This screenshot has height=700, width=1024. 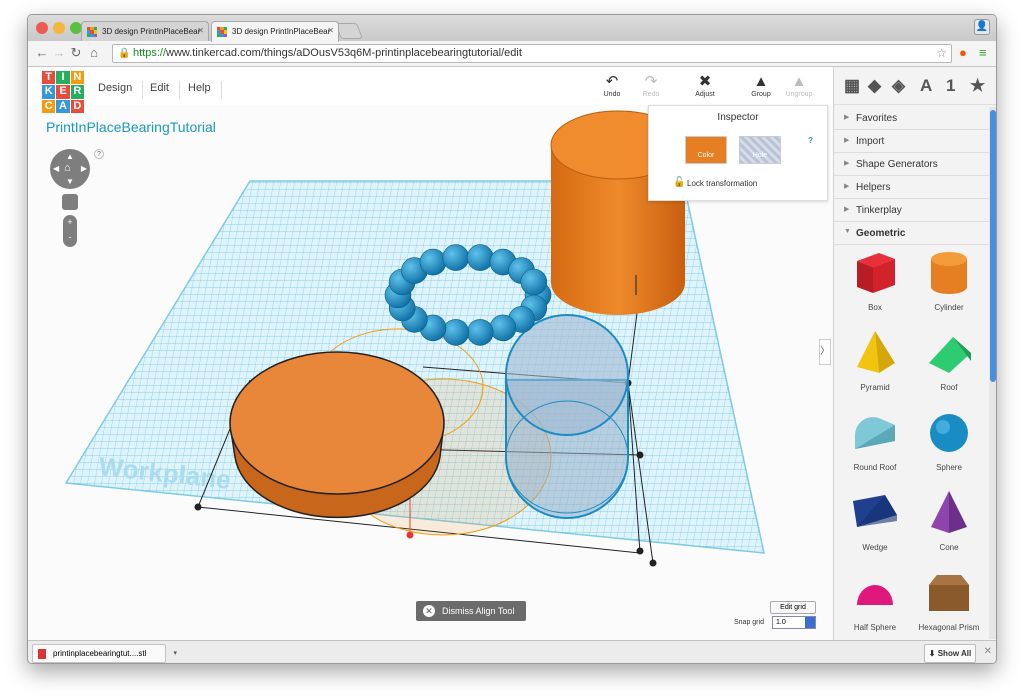 I want to click on shape-cylinder: Cylinder, so click(x=949, y=279).